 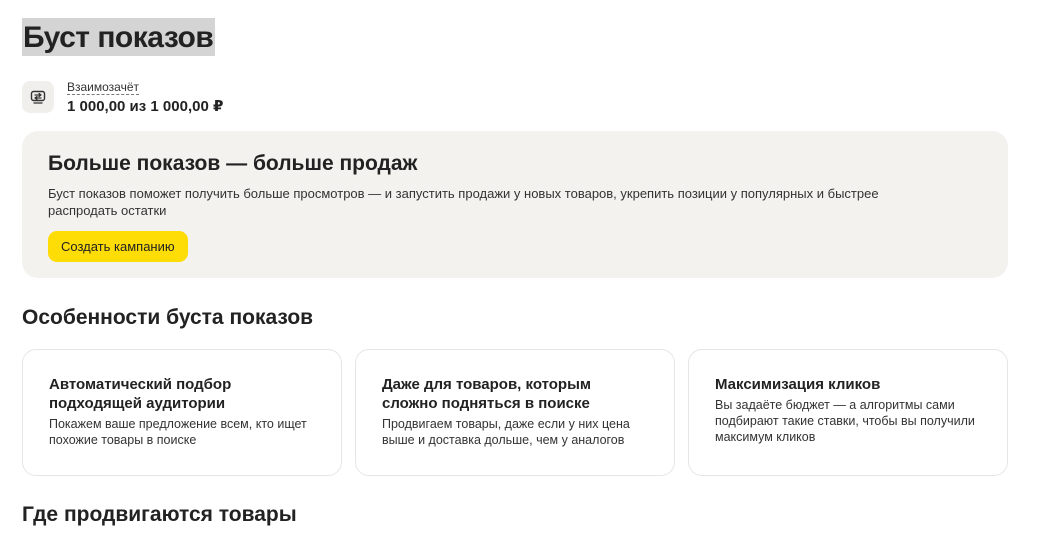 I want to click on page-title: Буст показов, so click(x=119, y=37).